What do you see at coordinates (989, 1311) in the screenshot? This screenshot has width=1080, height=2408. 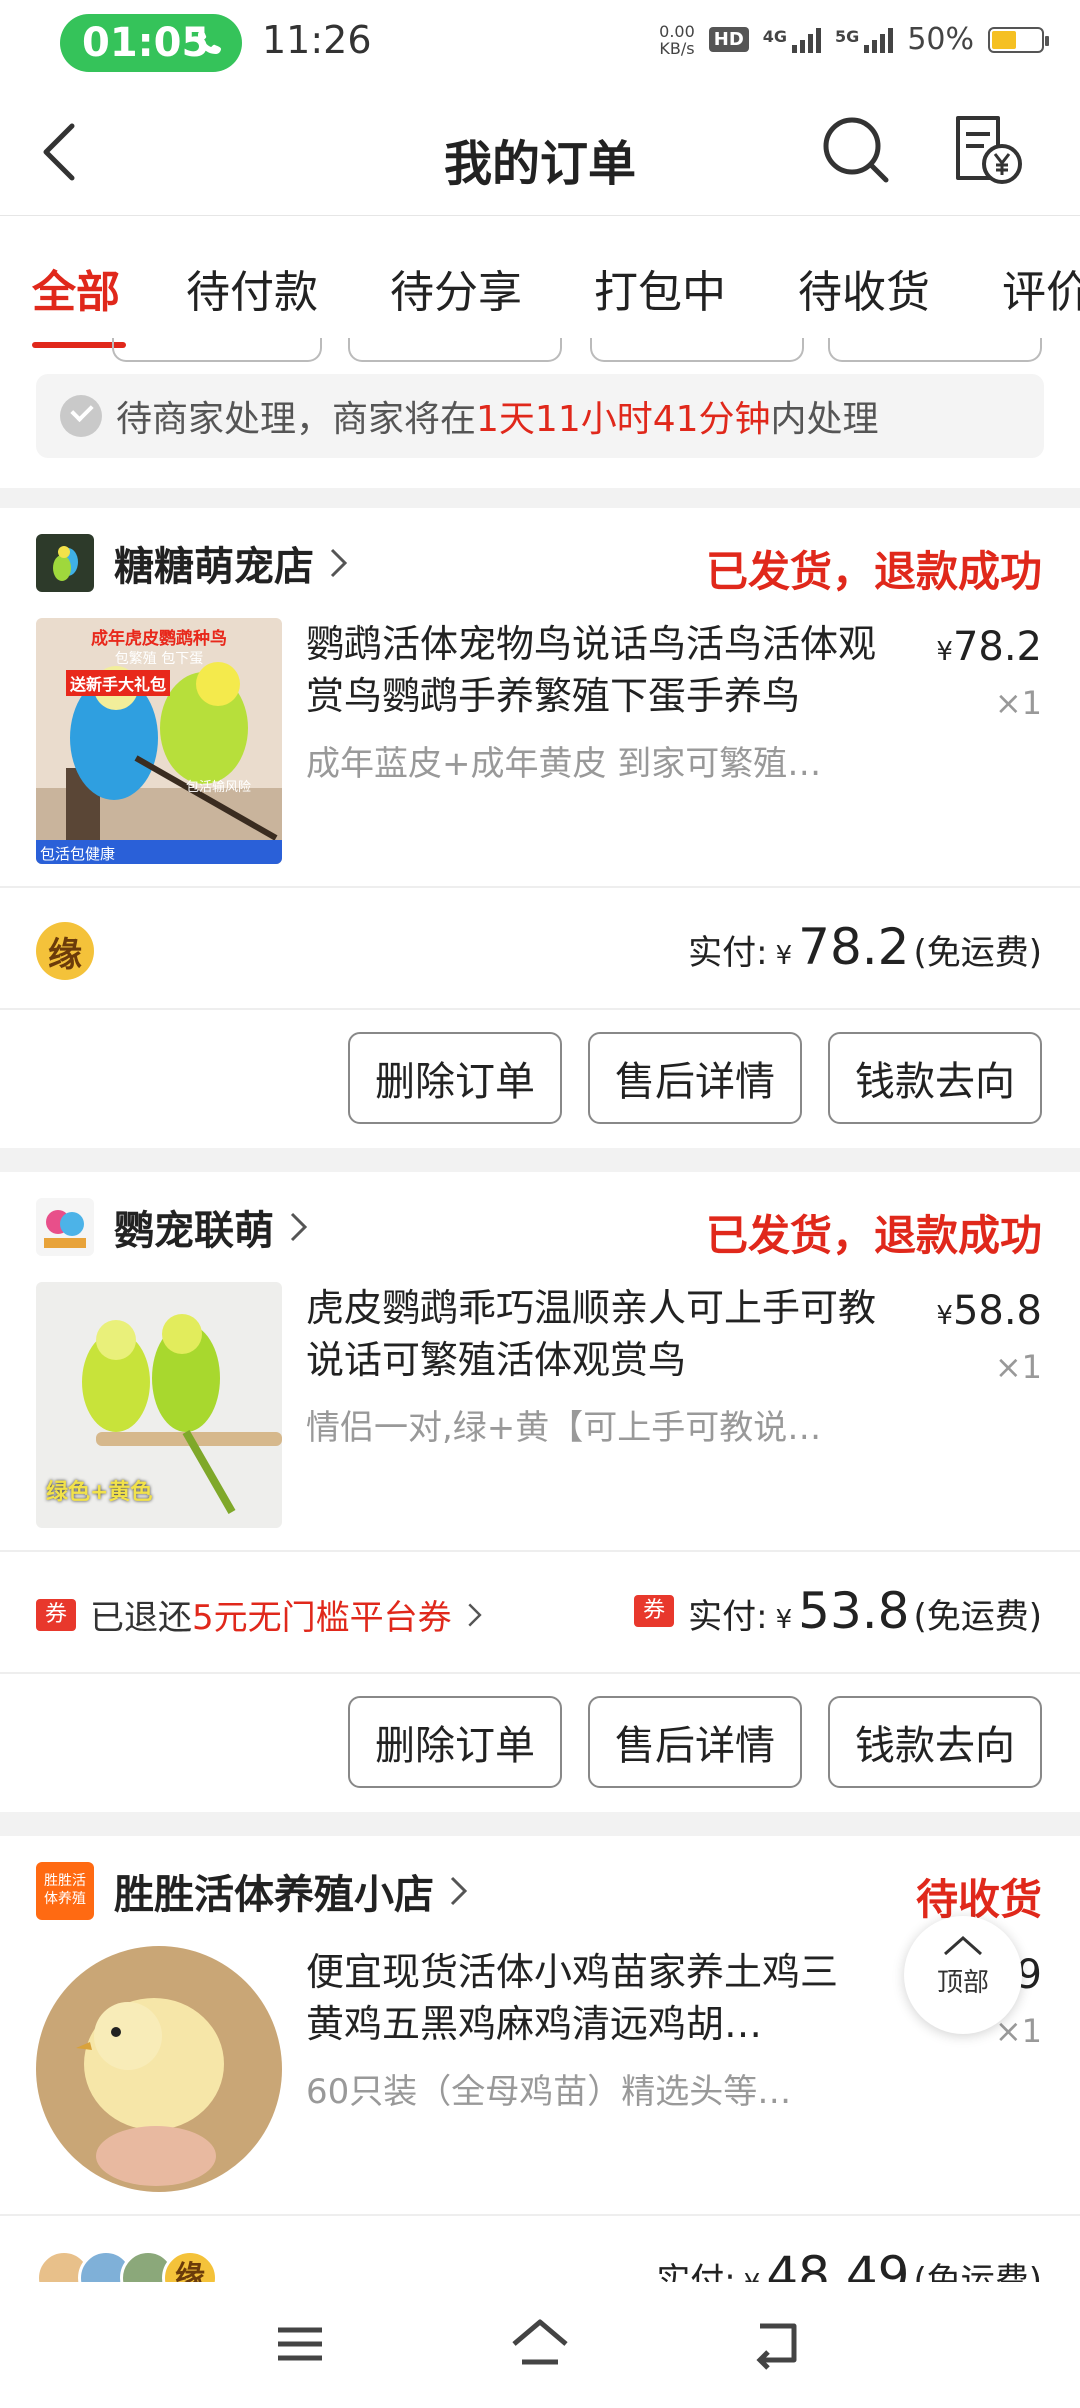 I see `product-price: ¥58.8` at bounding box center [989, 1311].